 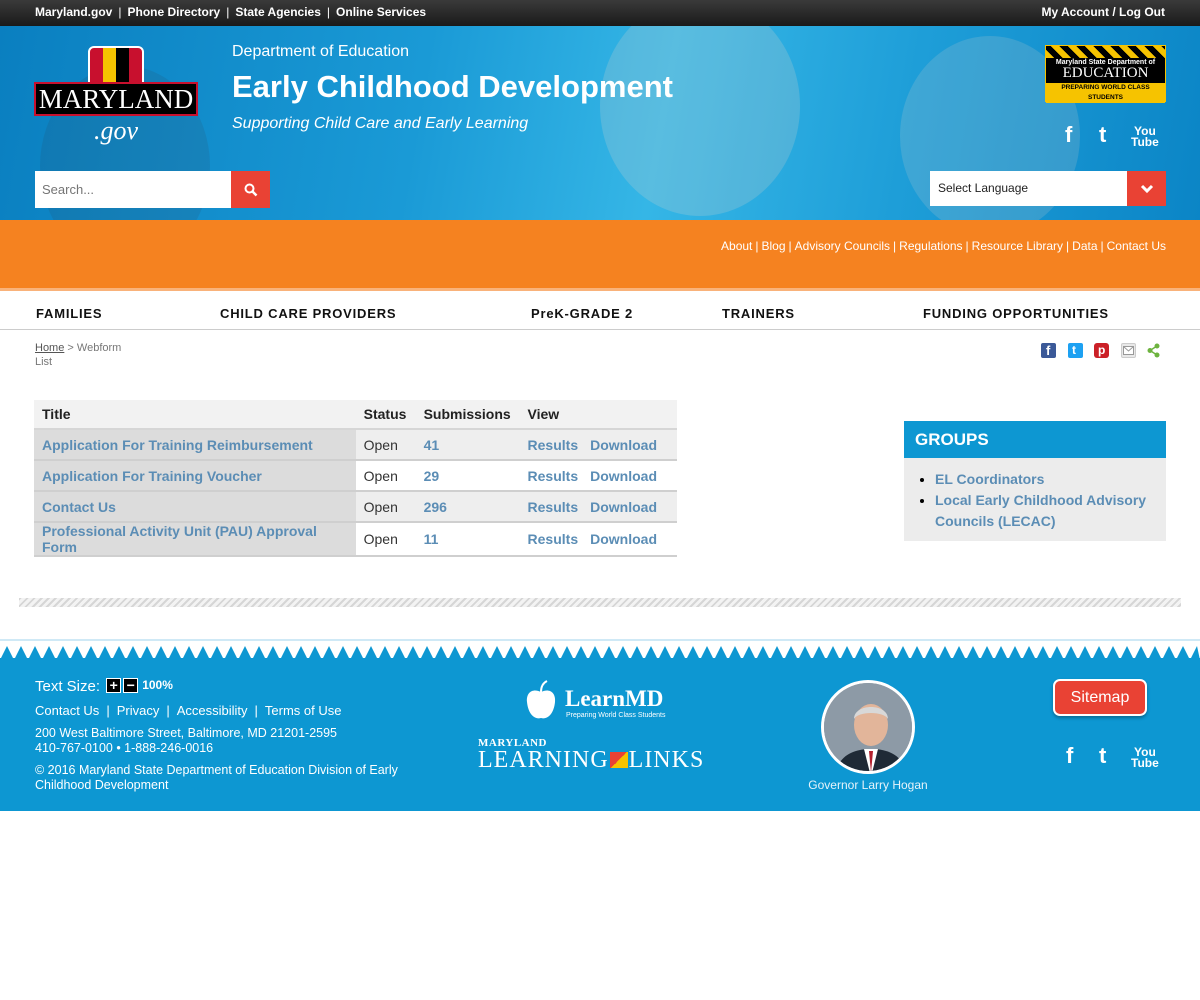 What do you see at coordinates (541, 699) in the screenshot?
I see `apple-icon` at bounding box center [541, 699].